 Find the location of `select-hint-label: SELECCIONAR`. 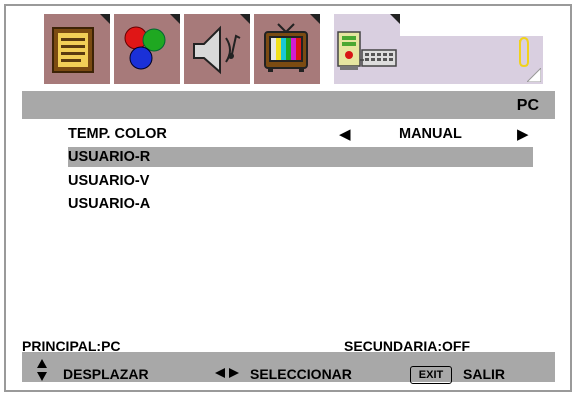

select-hint-label: SELECCIONAR is located at coordinates (301, 374).